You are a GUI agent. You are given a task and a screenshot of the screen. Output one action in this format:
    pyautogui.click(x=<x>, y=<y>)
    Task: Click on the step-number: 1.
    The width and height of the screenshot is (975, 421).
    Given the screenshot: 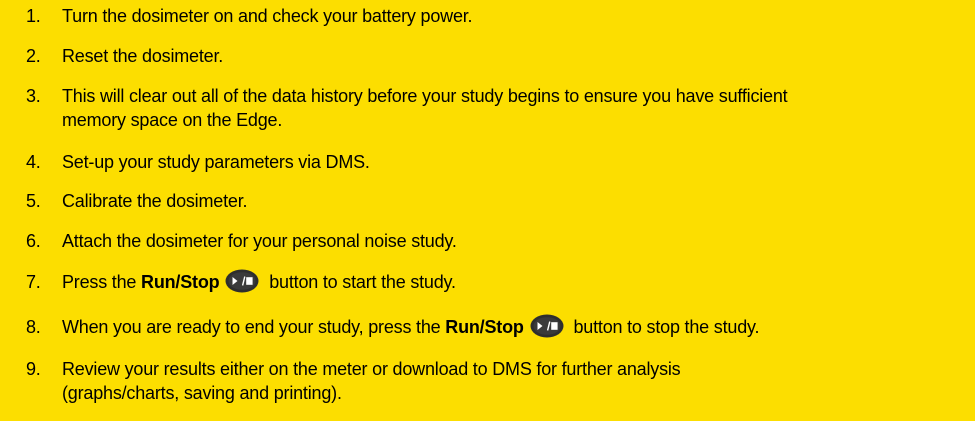 What is the action you would take?
    pyautogui.click(x=33, y=16)
    